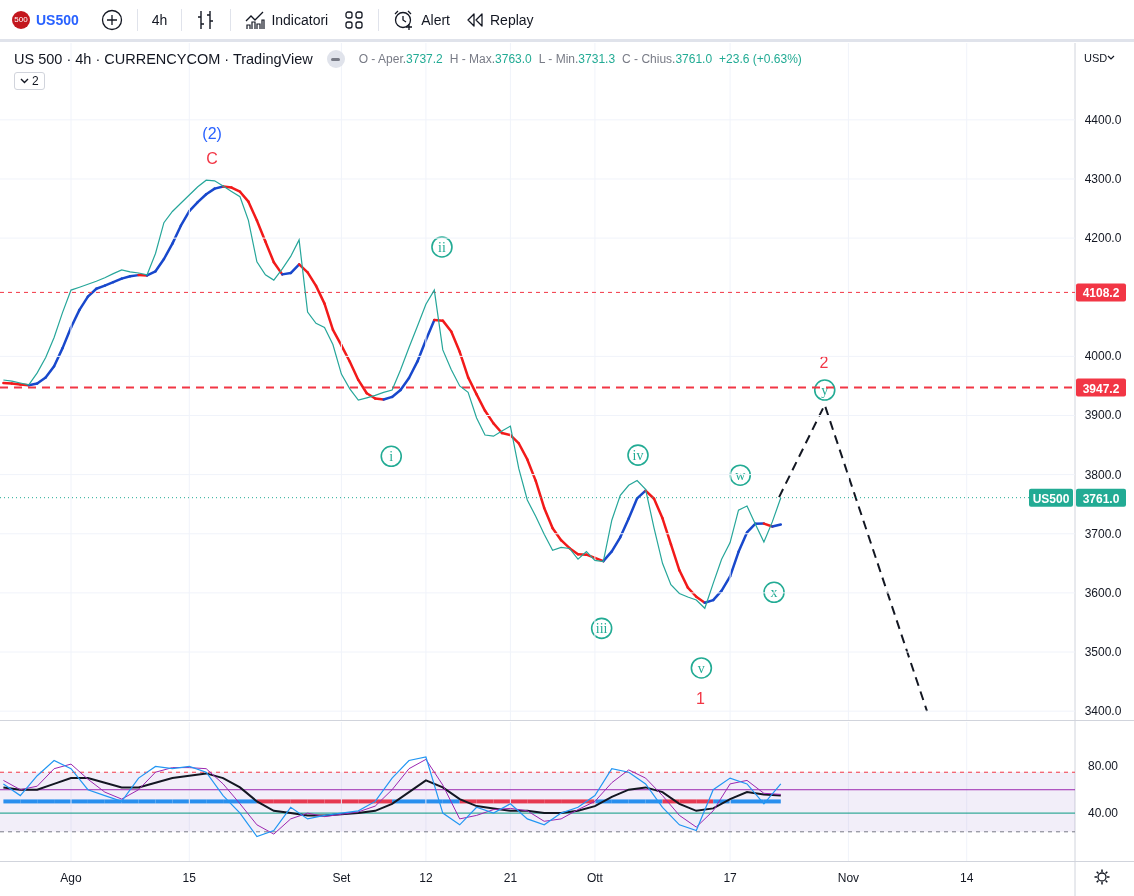 The width and height of the screenshot is (1134, 896). Describe the element at coordinates (500, 19) in the screenshot. I see `replay-button: Replay` at that location.